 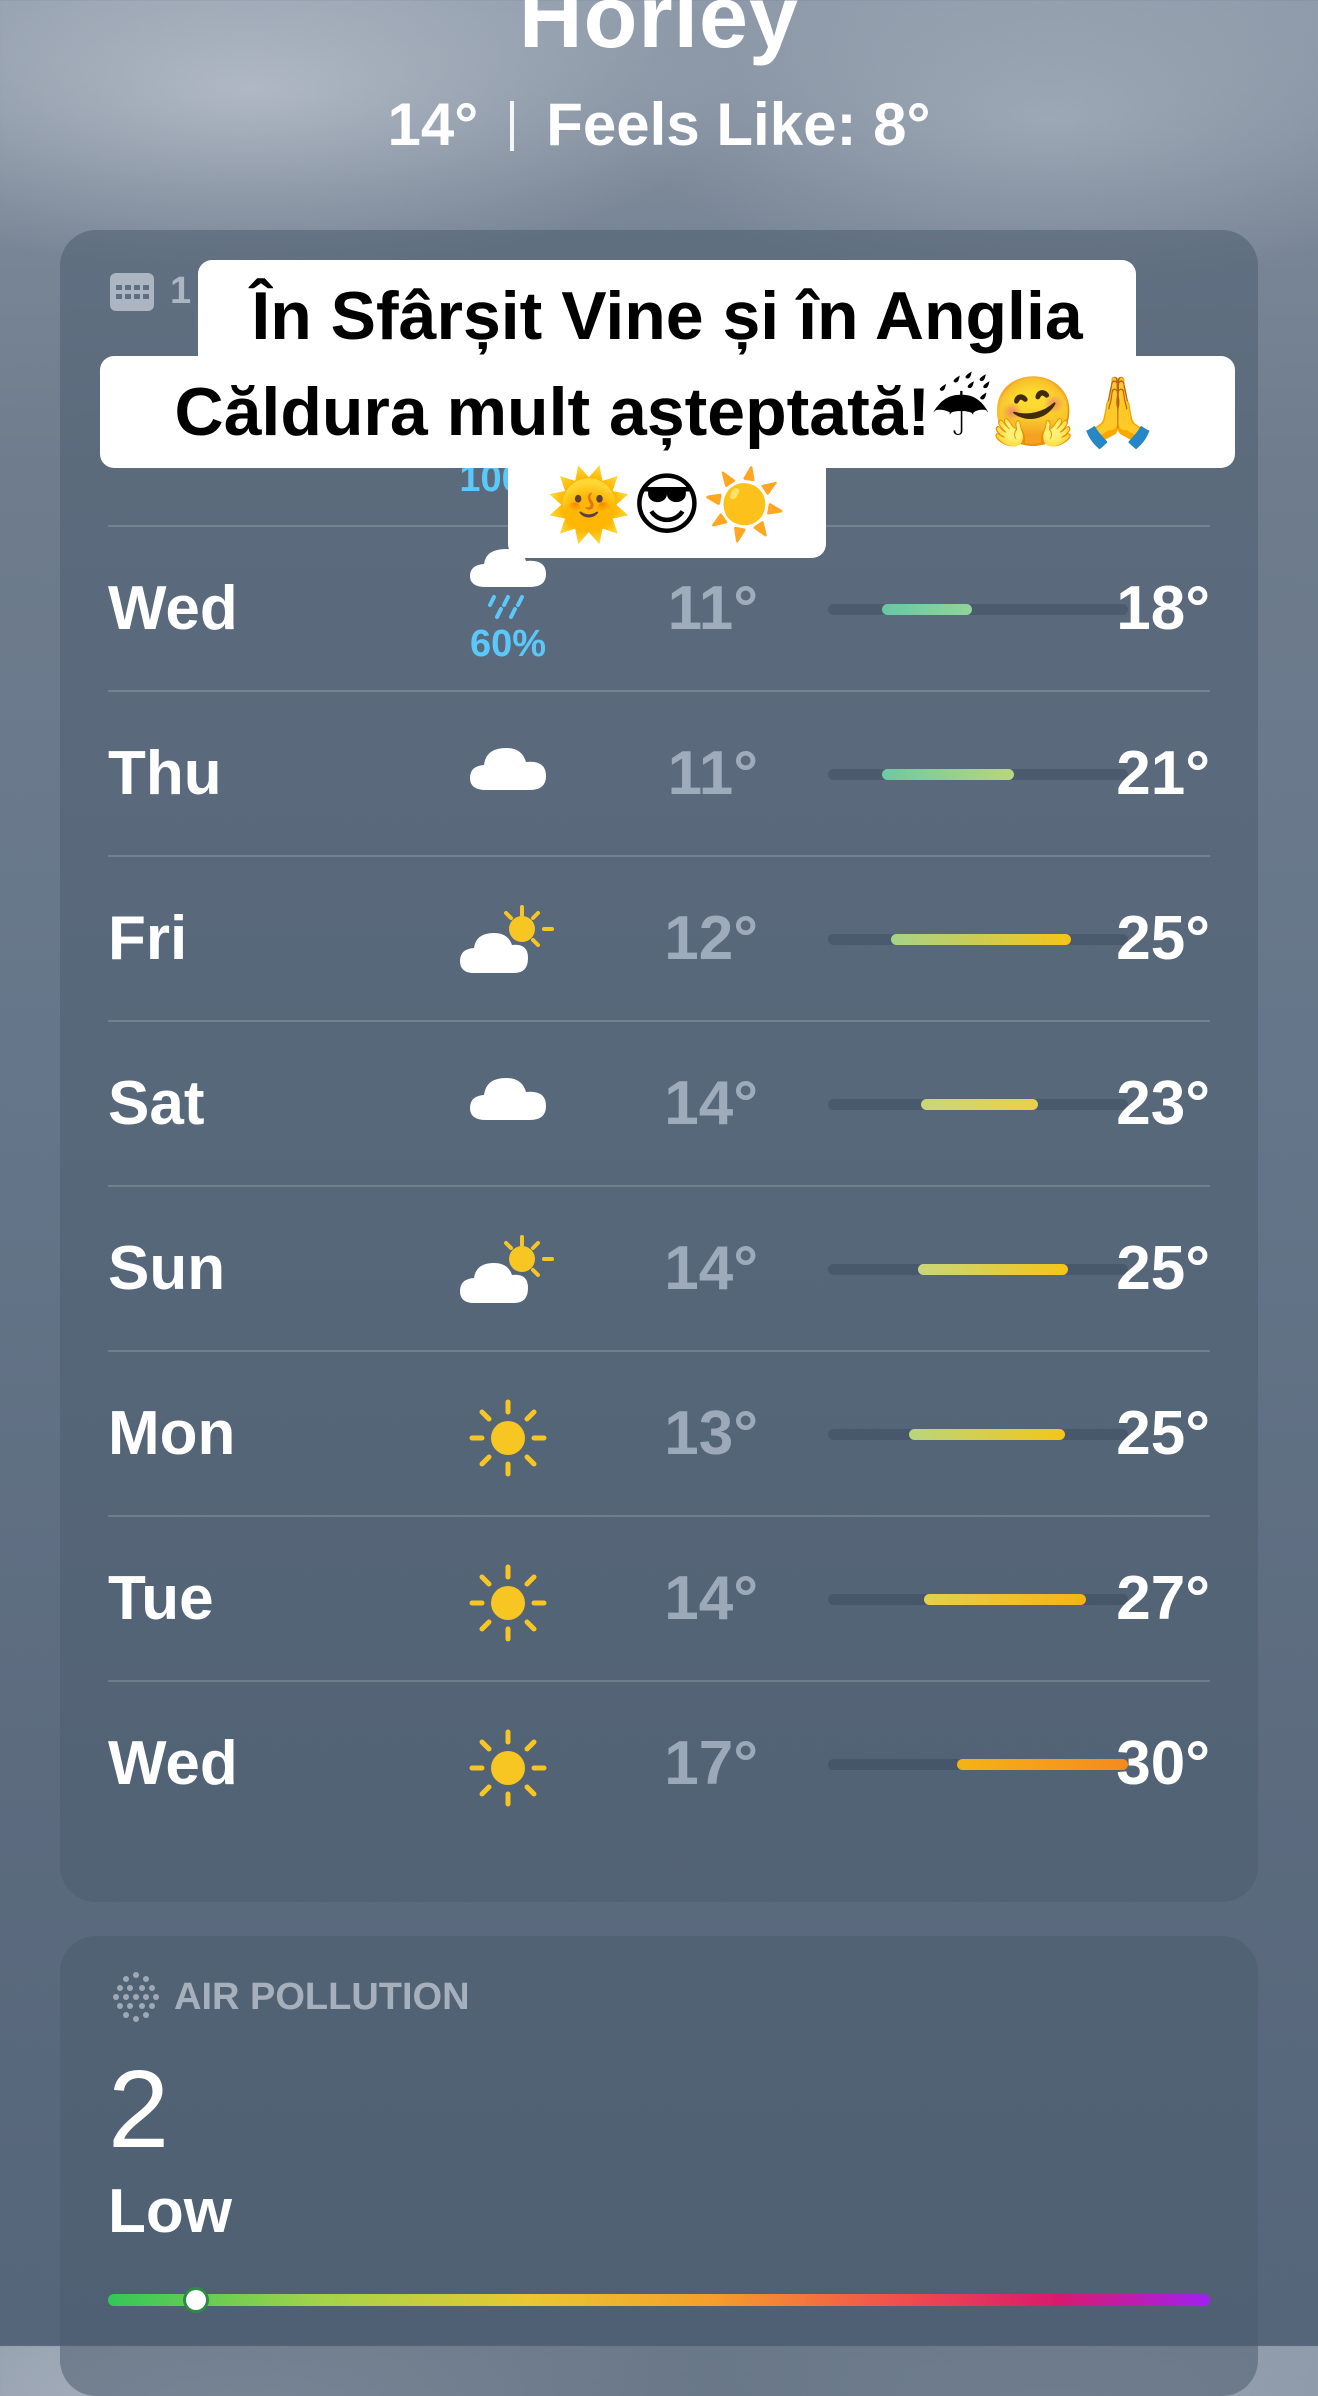 I want to click on forecast-day: Tue, so click(x=161, y=1598).